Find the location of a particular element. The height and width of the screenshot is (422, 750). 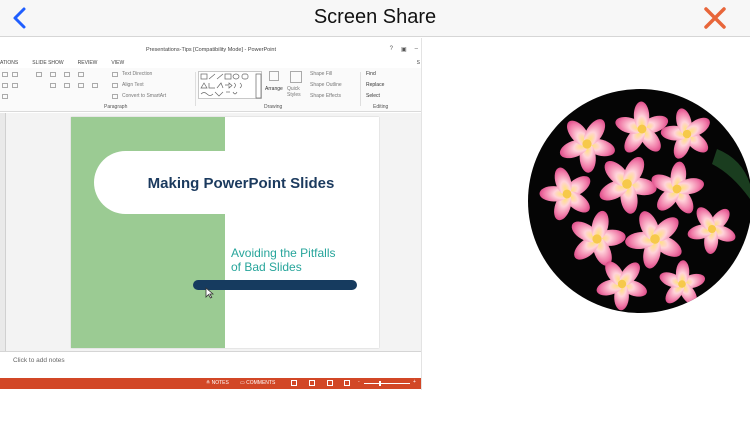

tab-sign-in: S is located at coordinates (415, 63).